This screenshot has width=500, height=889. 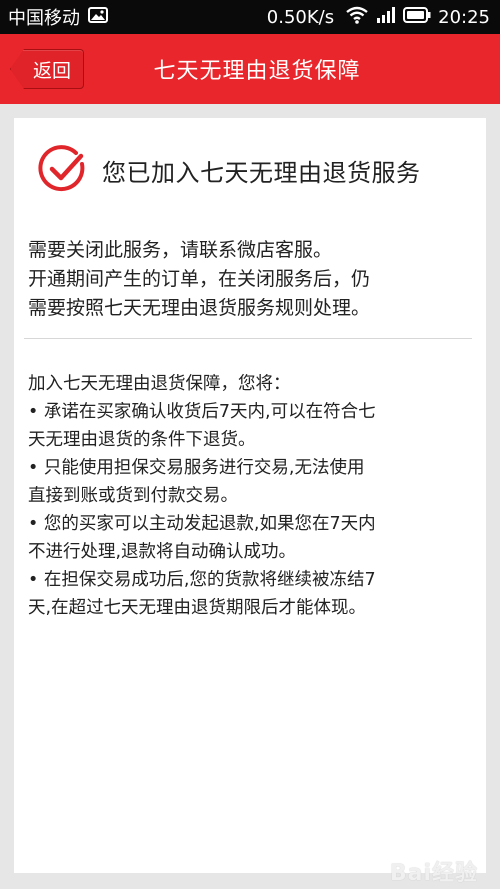 What do you see at coordinates (202, 524) in the screenshot?
I see `terms-line: • 您的买家可以主动发起退款,如果您在7天内` at bounding box center [202, 524].